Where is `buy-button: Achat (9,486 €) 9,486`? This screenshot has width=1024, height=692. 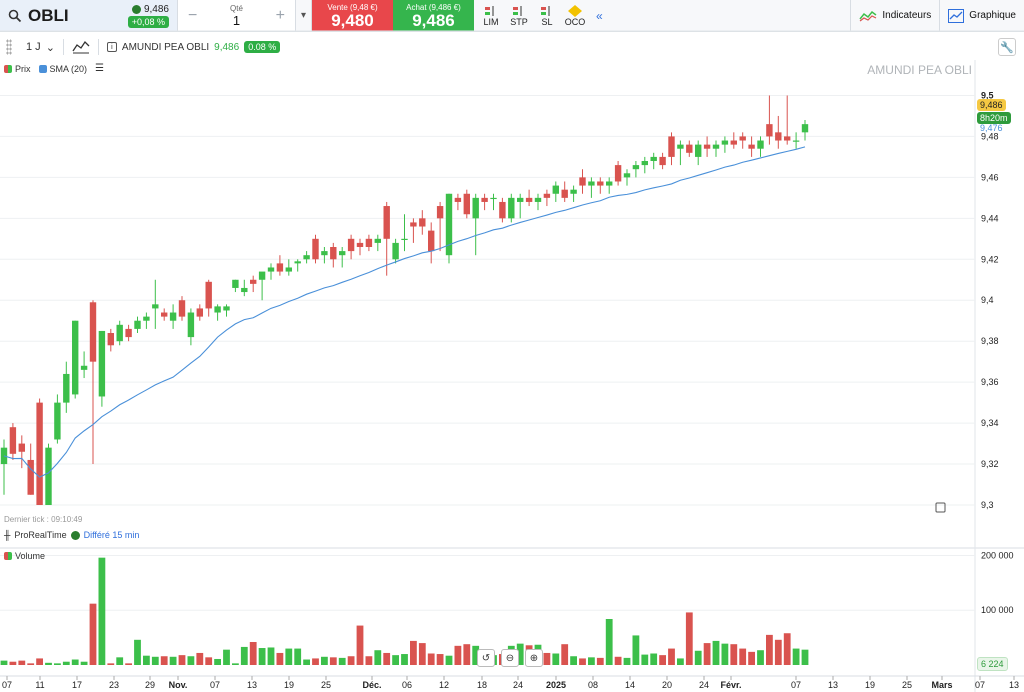 buy-button: Achat (9,486 €) 9,486 is located at coordinates (433, 15).